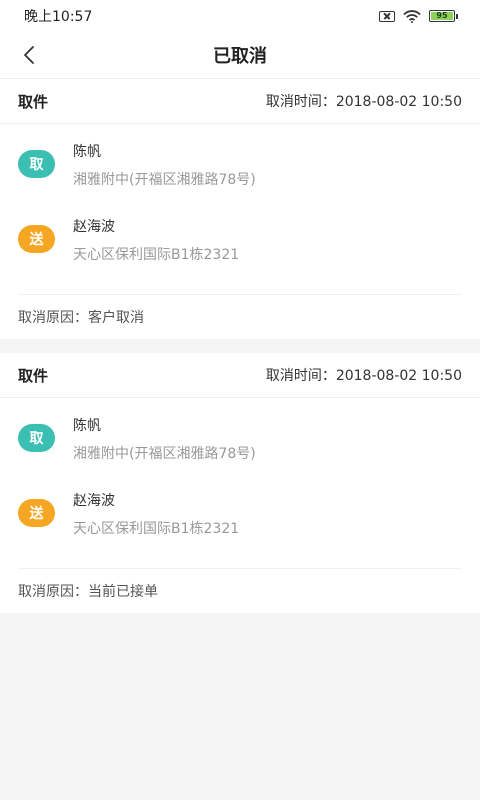 Image resolution: width=480 pixels, height=800 pixels. I want to click on nav-bar: 已取消, so click(240, 55).